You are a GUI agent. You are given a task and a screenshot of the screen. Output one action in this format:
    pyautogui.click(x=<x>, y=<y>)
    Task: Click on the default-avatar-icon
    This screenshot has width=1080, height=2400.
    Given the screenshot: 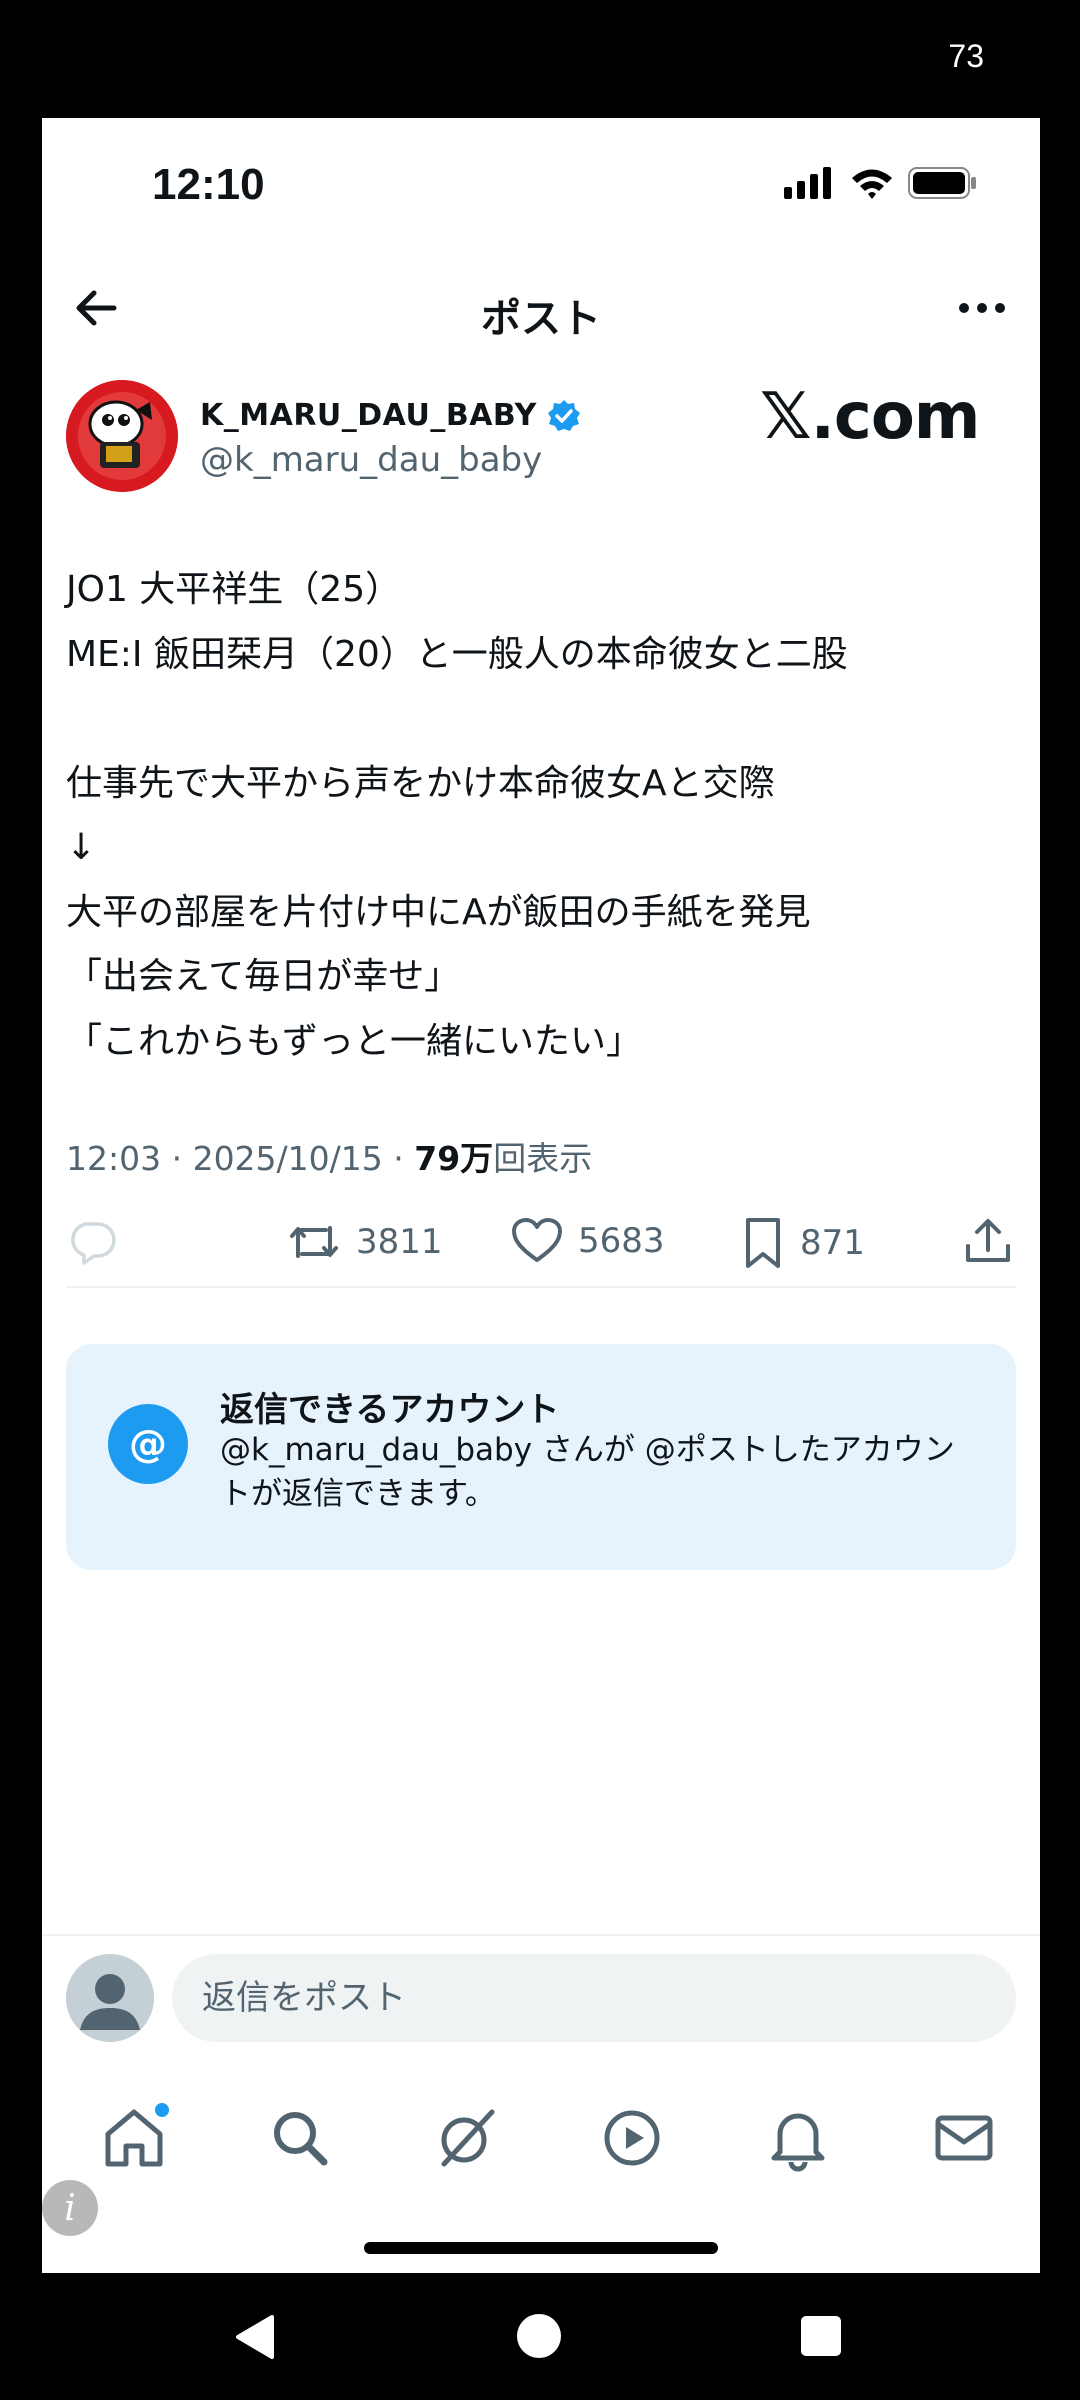 What is the action you would take?
    pyautogui.click(x=110, y=1998)
    